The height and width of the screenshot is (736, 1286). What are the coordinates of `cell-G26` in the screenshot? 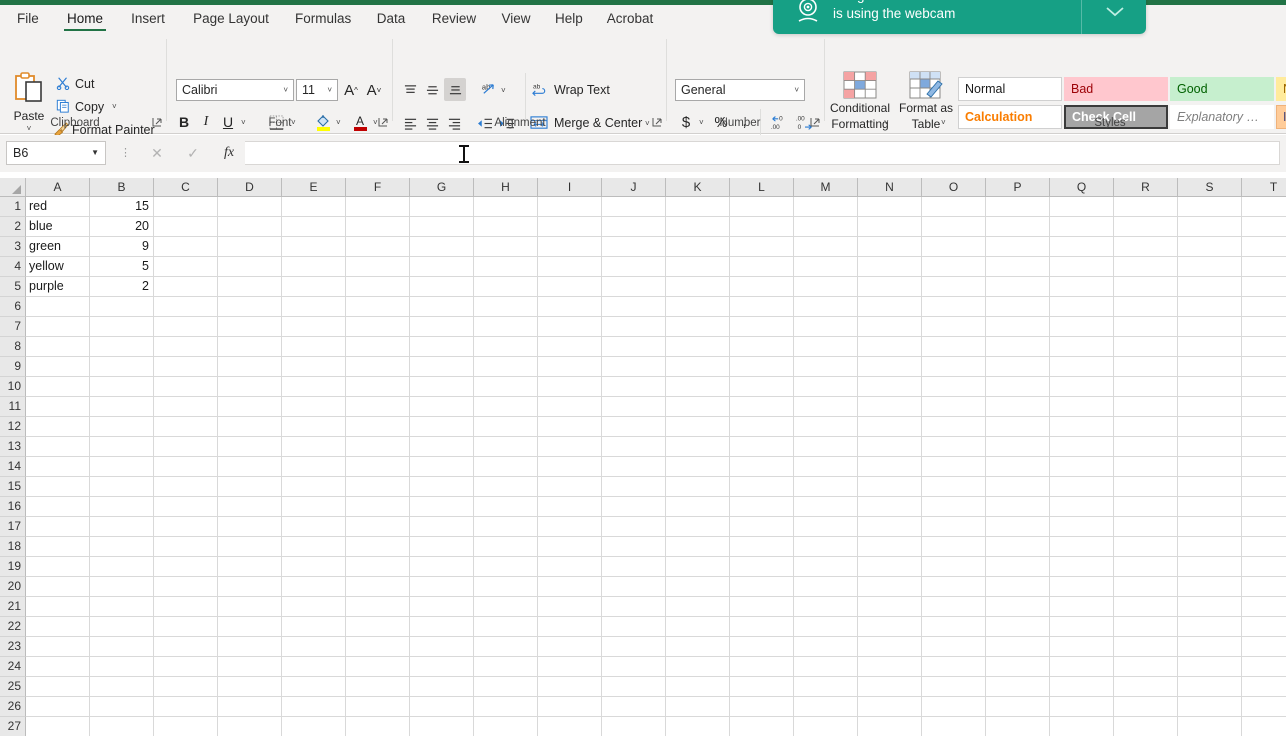 It's located at (442, 707).